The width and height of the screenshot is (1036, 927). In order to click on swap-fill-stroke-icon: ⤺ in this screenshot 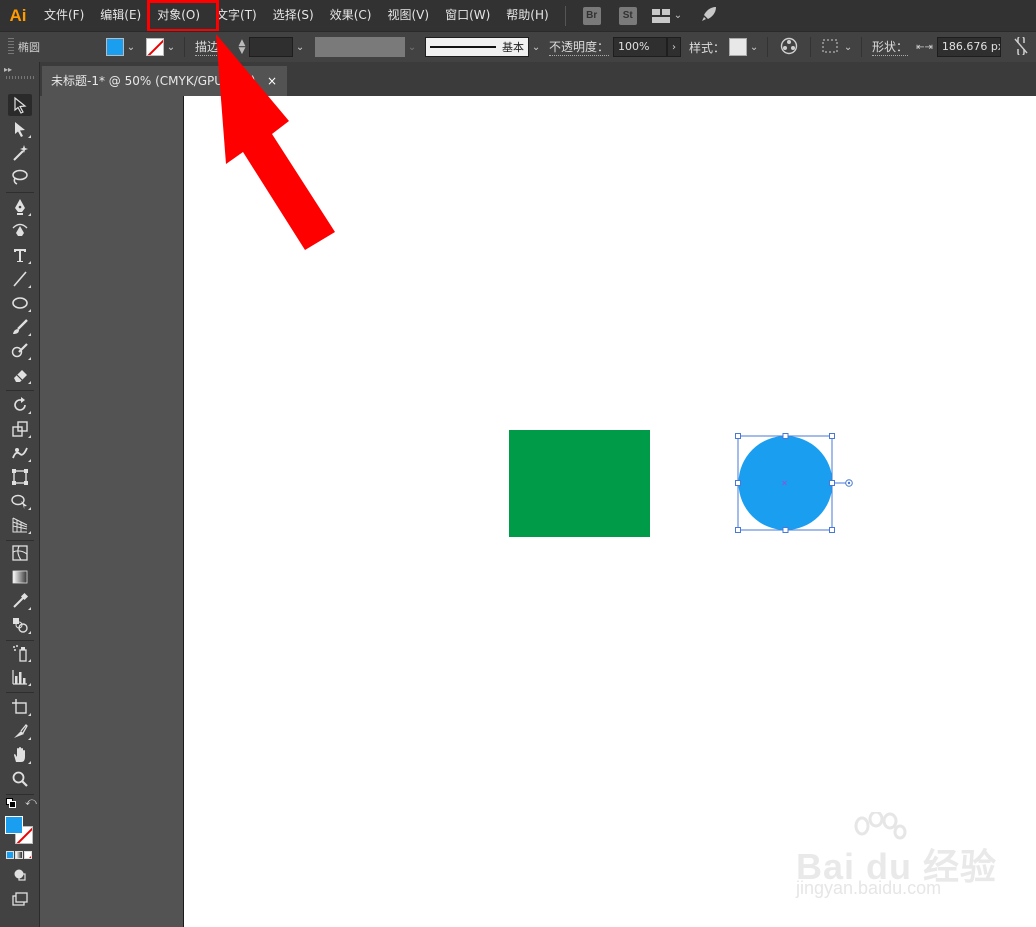, I will do `click(31, 802)`.